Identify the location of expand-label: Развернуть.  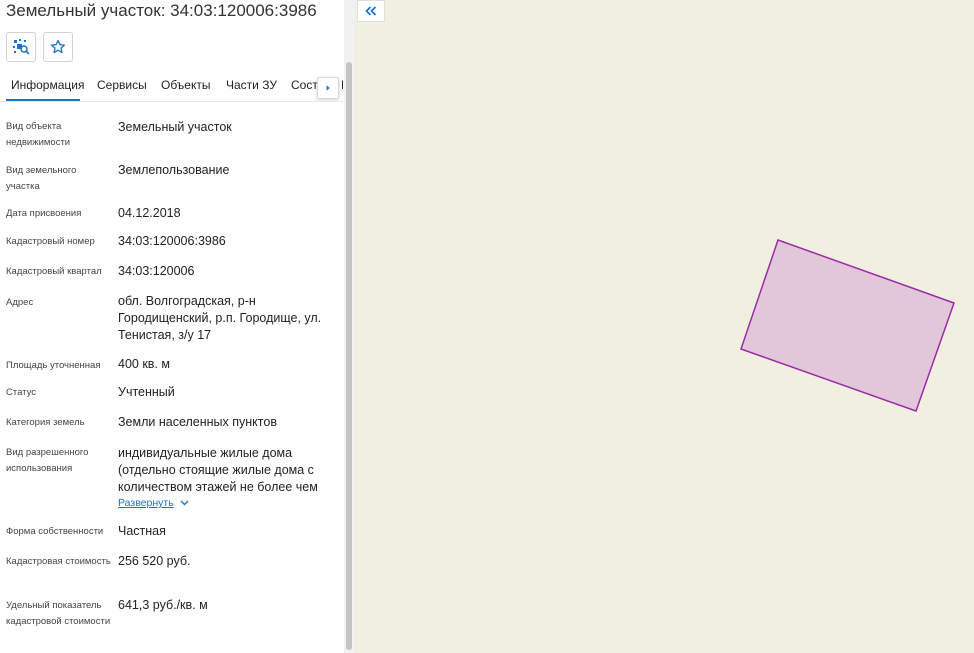
(146, 503).